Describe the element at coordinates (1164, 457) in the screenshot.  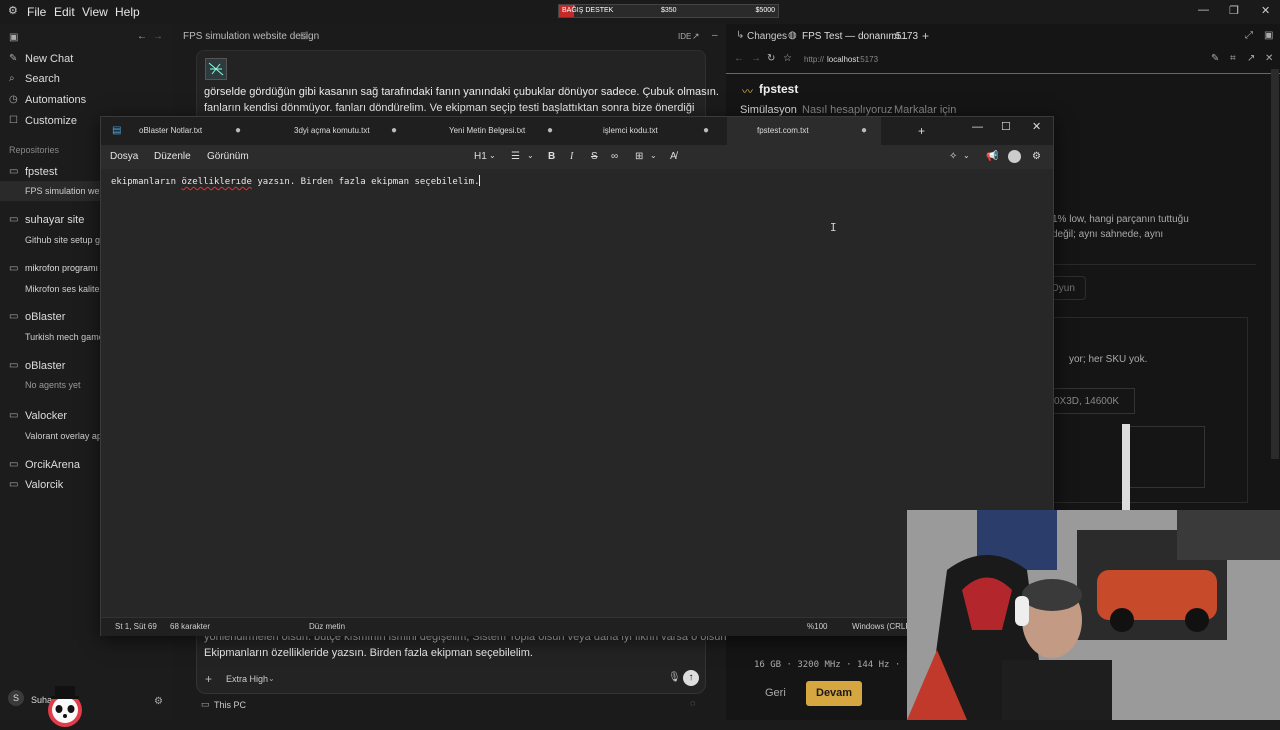
I see `dropdown-list` at that location.